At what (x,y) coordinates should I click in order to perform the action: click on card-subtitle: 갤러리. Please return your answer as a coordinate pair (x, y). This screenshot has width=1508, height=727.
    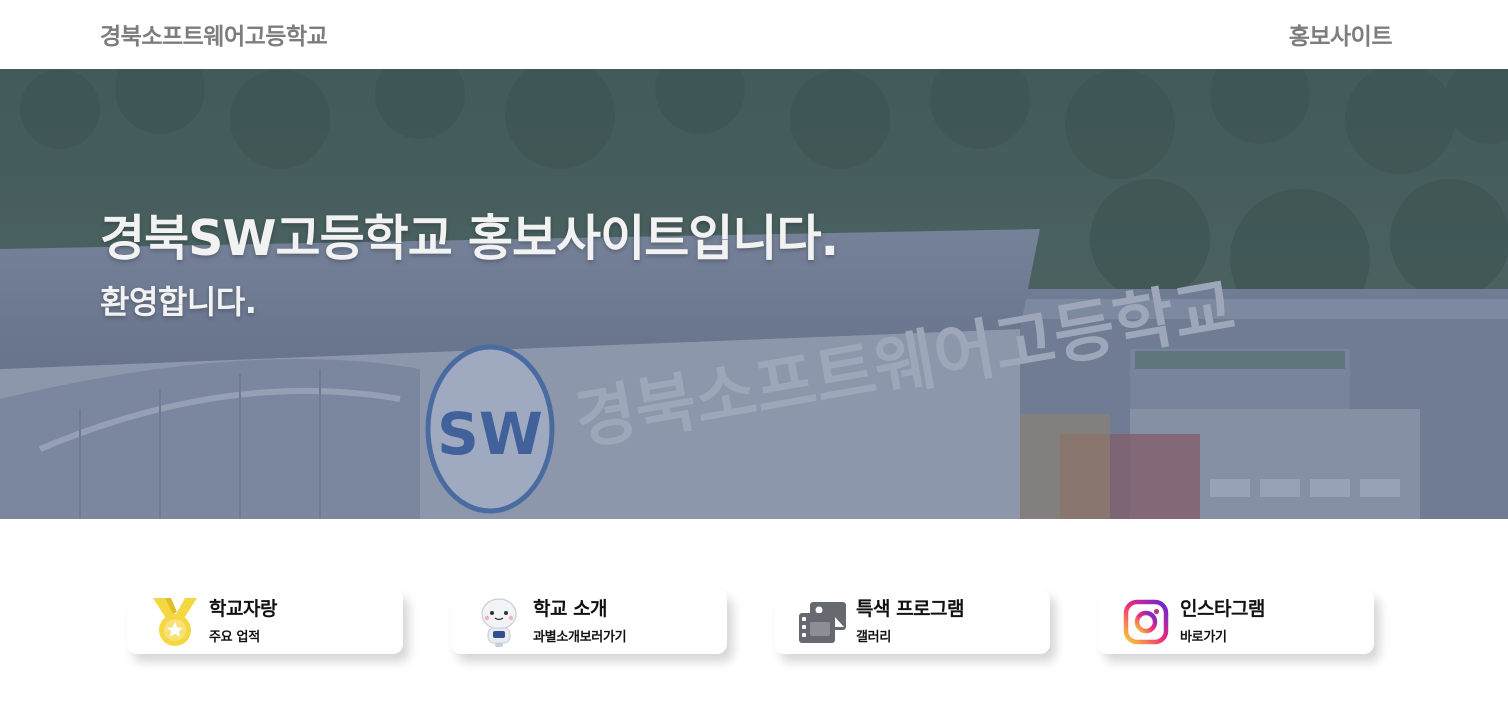
    Looking at the image, I should click on (873, 637).